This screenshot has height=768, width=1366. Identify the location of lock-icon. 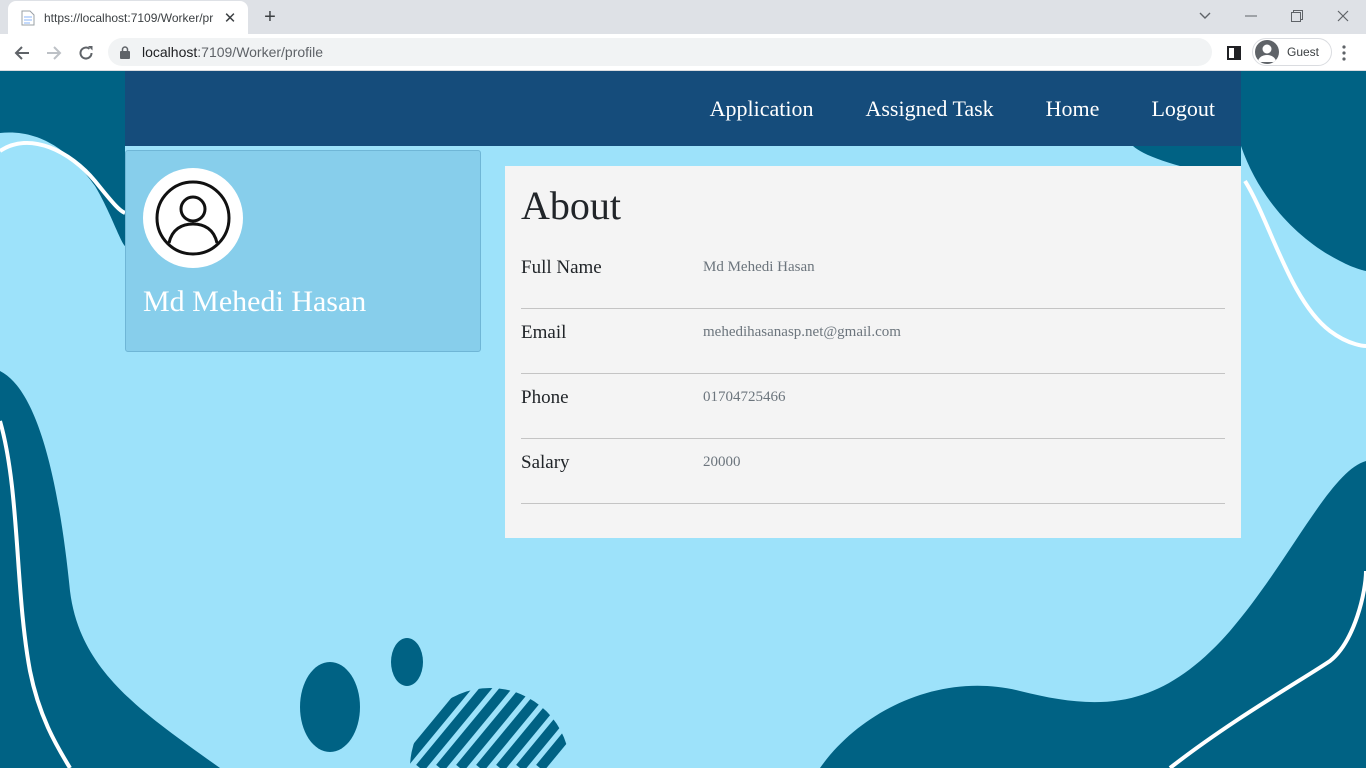
(127, 52).